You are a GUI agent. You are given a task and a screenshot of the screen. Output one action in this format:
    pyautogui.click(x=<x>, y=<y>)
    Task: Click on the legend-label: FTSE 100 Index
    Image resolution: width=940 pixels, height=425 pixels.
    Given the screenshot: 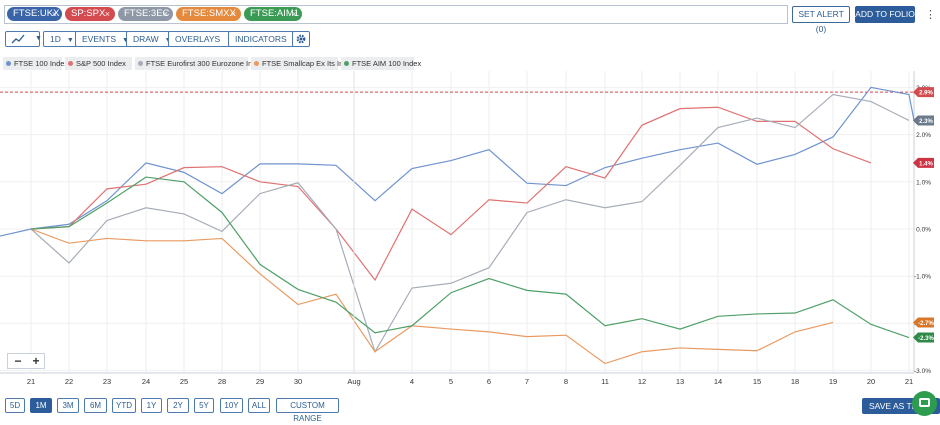 What is the action you would take?
    pyautogui.click(x=41, y=63)
    